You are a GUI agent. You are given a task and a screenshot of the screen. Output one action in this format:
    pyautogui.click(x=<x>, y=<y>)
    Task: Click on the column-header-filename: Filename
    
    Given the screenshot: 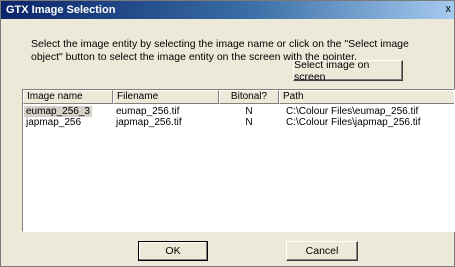 What is the action you would take?
    pyautogui.click(x=166, y=97)
    